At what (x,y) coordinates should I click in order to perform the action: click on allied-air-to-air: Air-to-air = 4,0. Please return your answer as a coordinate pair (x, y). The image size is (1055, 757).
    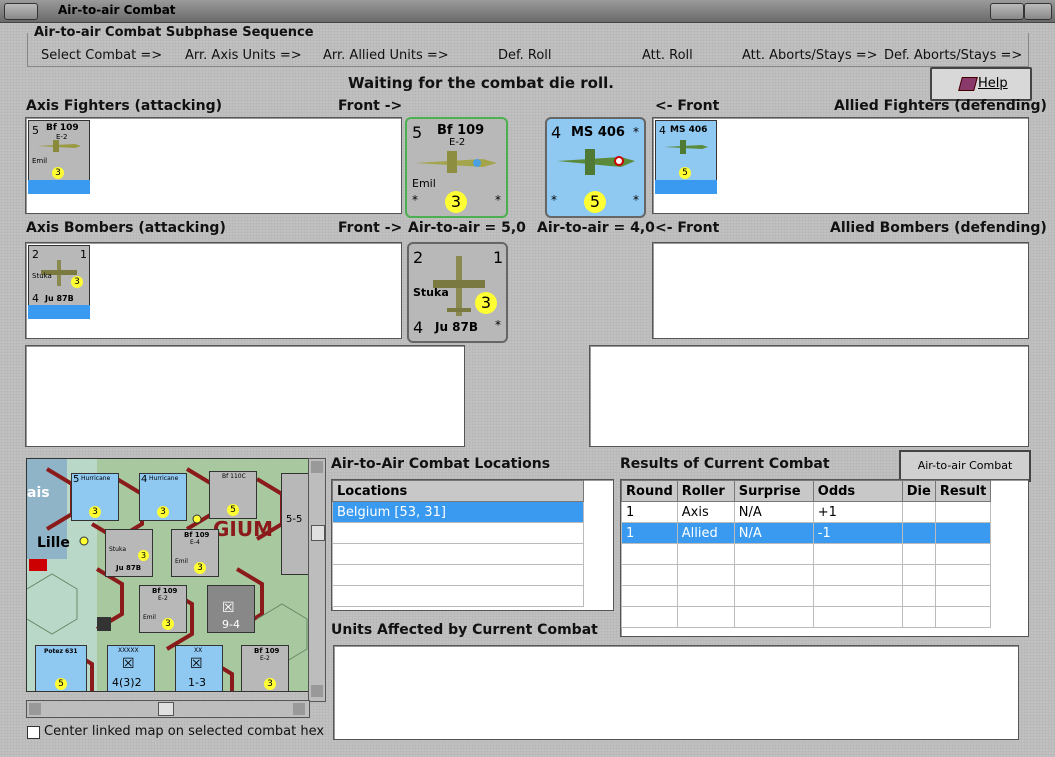
    Looking at the image, I should click on (596, 228).